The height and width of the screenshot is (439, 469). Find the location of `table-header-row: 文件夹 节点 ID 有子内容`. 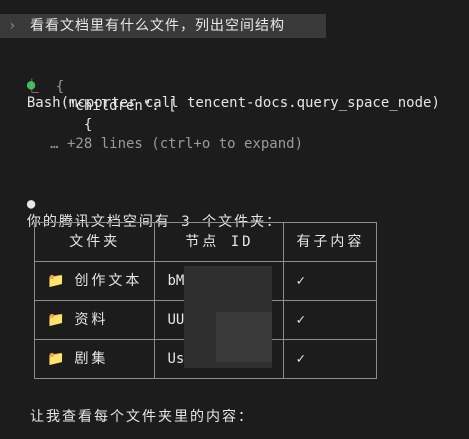

table-header-row: 文件夹 节点 ID 有子内容 is located at coordinates (205, 242).